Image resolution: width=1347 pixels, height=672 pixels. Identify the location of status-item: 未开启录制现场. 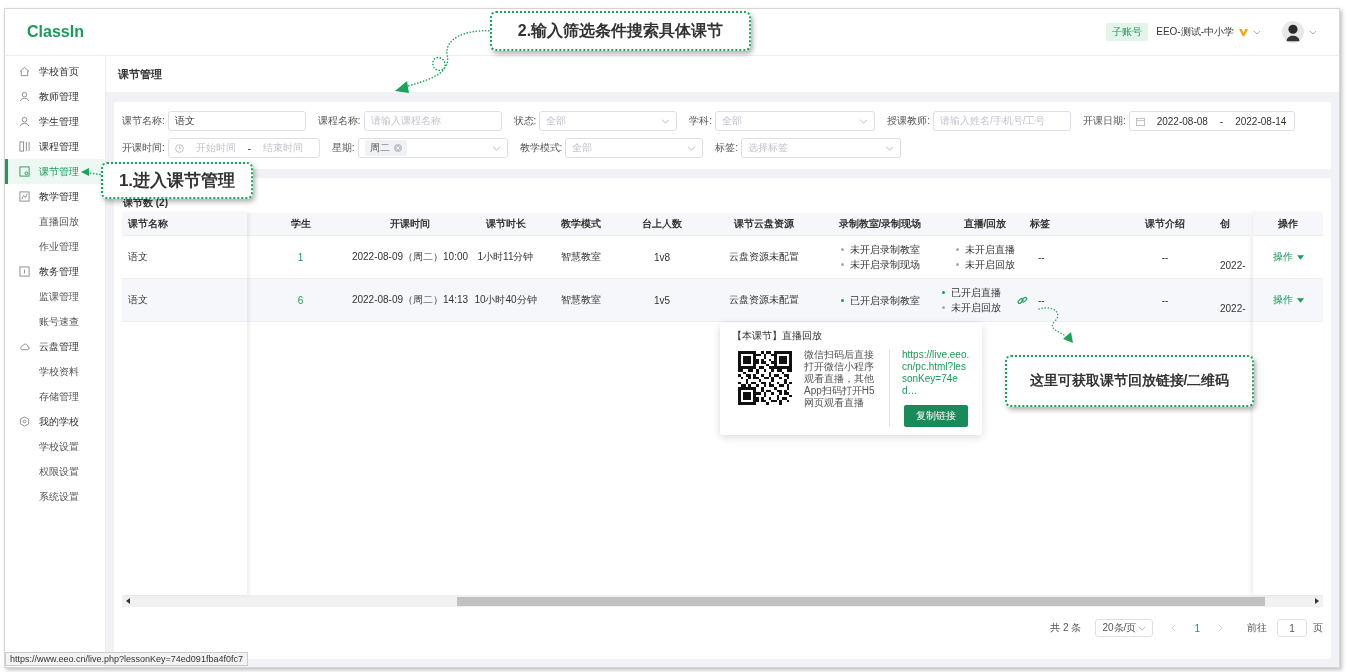
(880, 264).